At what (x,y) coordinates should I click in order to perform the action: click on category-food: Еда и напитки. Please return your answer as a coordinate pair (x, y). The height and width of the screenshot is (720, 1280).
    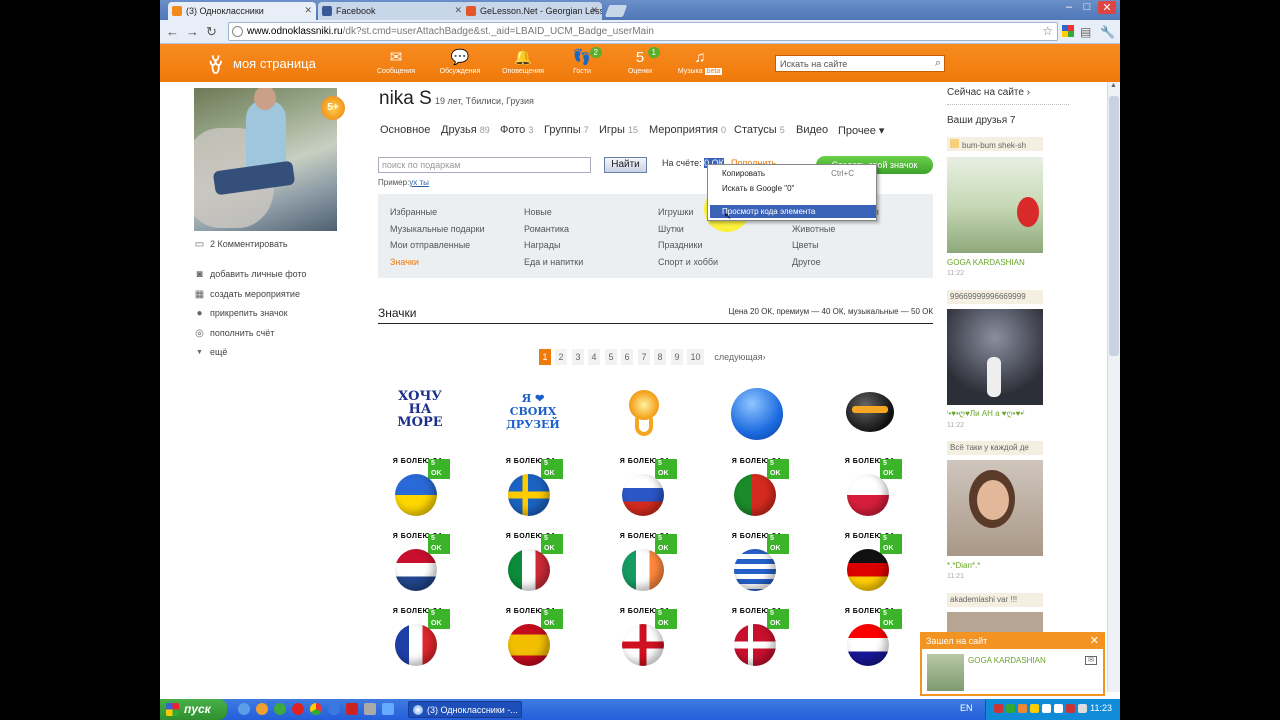
    Looking at the image, I should click on (553, 262).